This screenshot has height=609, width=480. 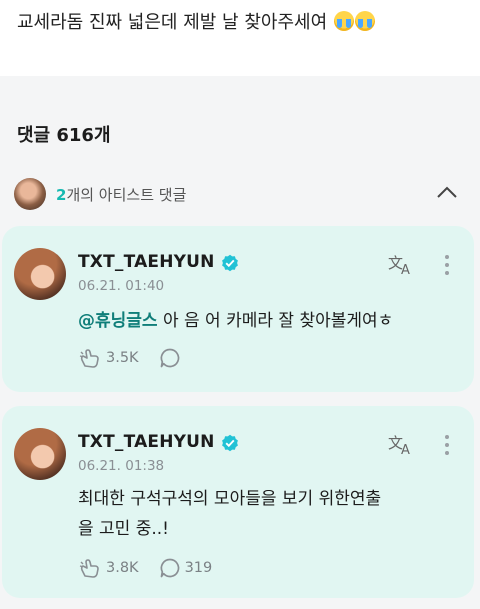 I want to click on like-count: 3.8K, so click(x=122, y=568).